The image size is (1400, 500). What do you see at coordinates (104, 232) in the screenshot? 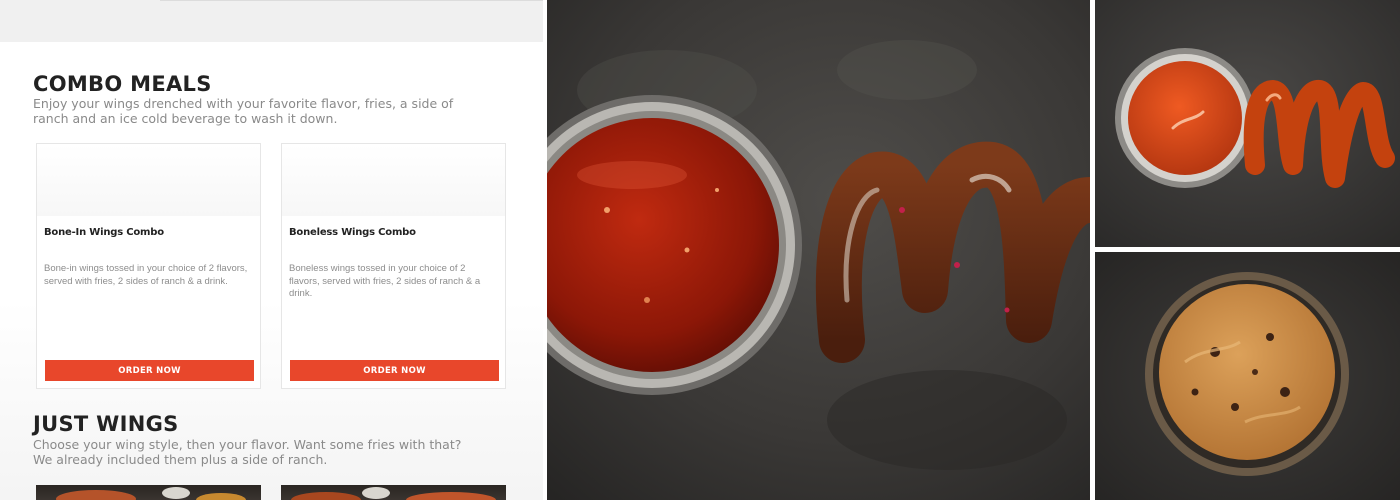
I see `combo-card-name: Bone-In Wings Combo` at bounding box center [104, 232].